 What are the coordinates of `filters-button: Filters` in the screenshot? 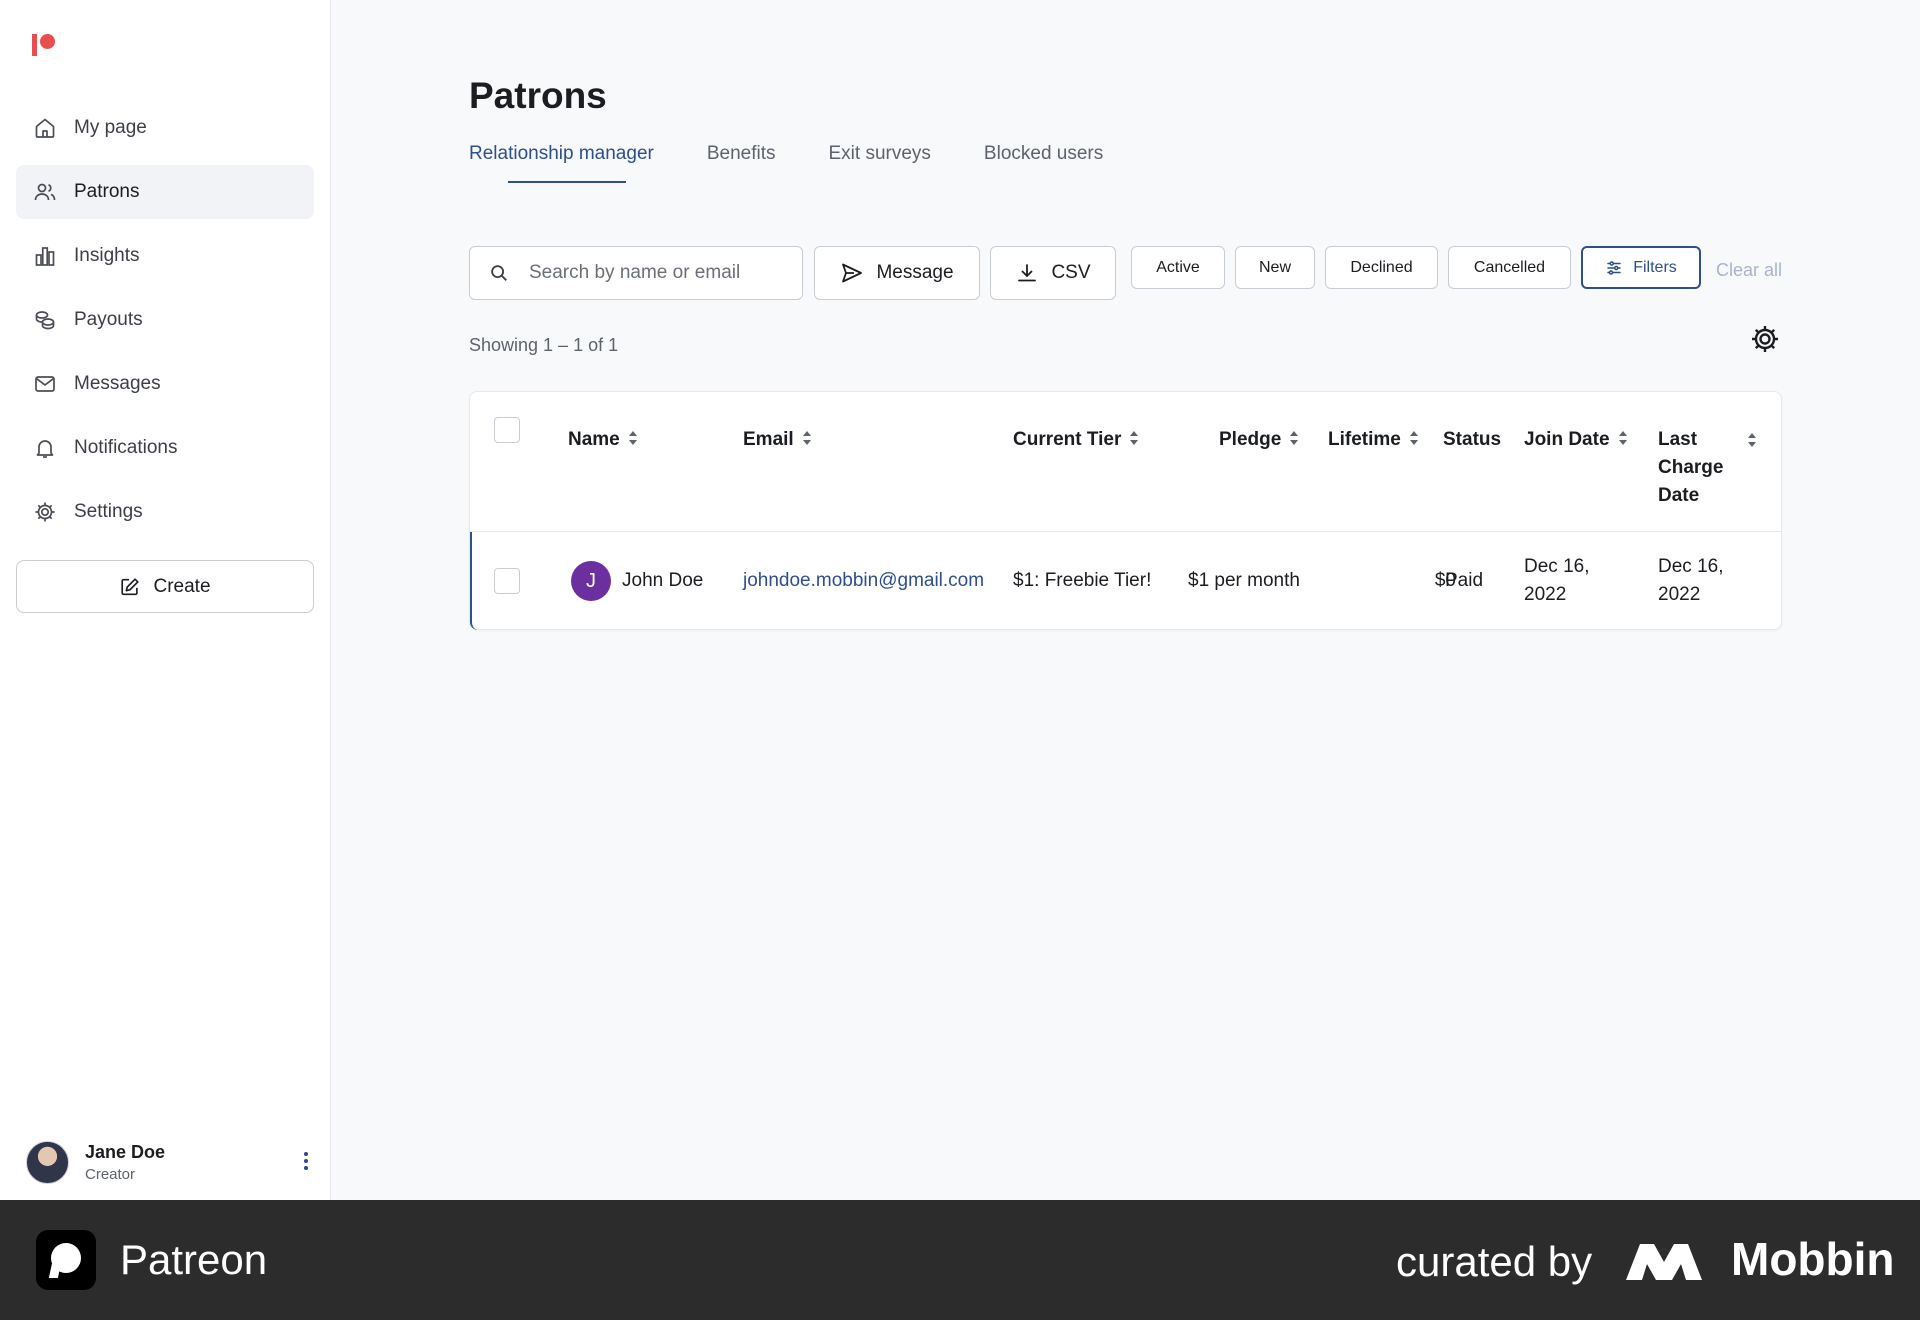 It's located at (1641, 267).